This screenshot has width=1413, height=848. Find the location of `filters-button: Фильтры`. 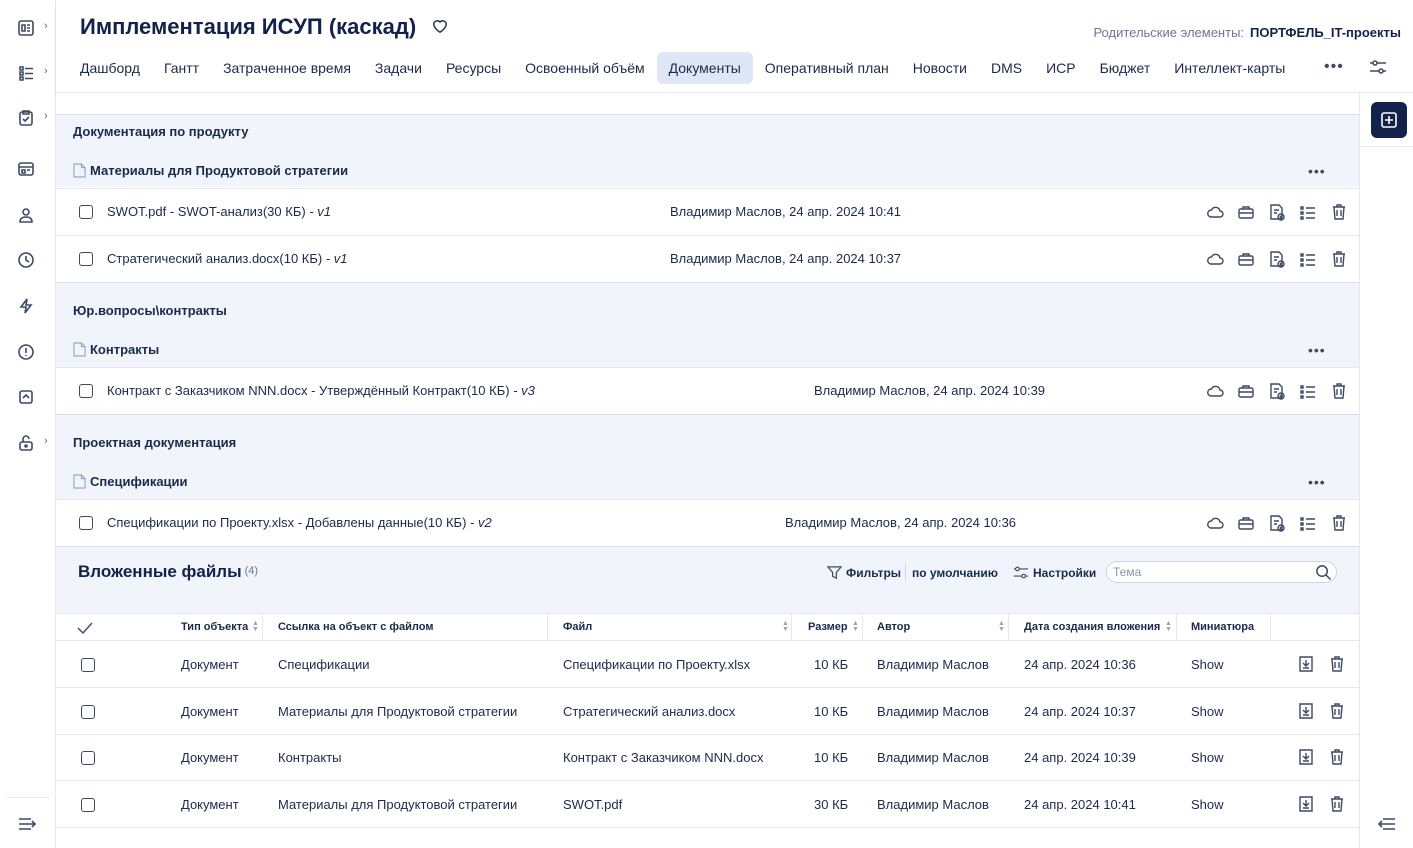

filters-button: Фильтры is located at coordinates (864, 572).